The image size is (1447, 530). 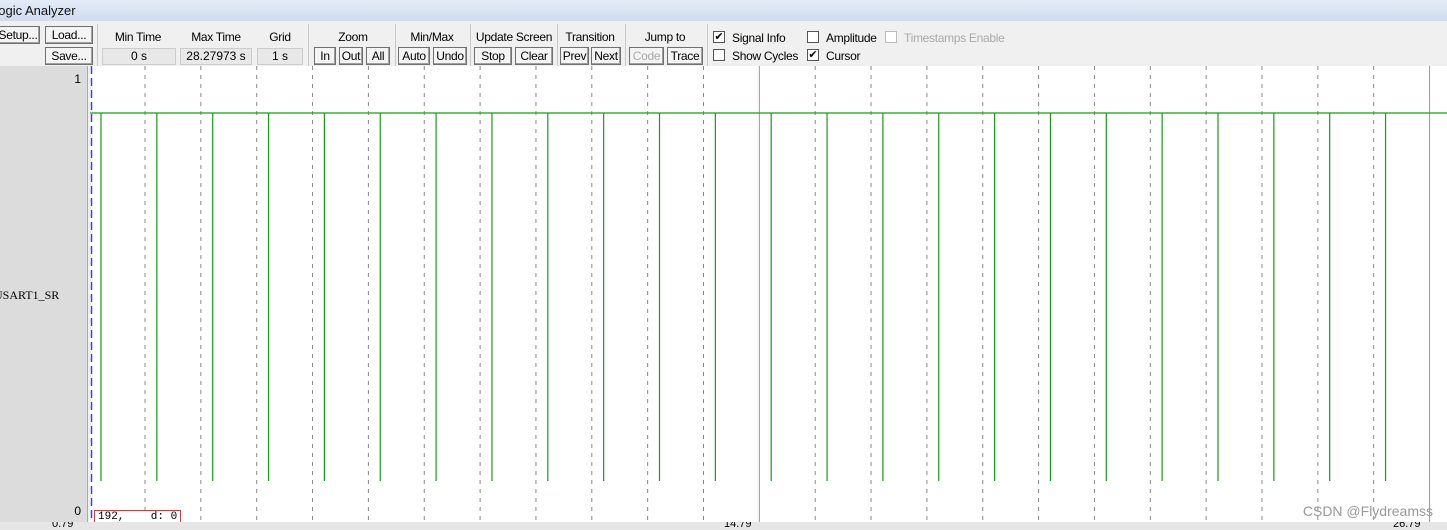 What do you see at coordinates (280, 37) in the screenshot?
I see `grid-label: Grid` at bounding box center [280, 37].